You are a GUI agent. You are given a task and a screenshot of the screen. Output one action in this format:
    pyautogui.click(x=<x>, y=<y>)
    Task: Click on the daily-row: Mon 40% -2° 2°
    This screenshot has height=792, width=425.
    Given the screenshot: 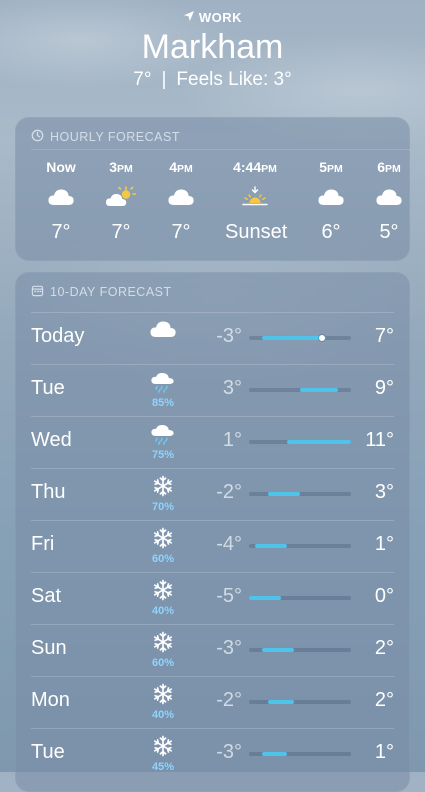 What is the action you would take?
    pyautogui.click(x=212, y=702)
    